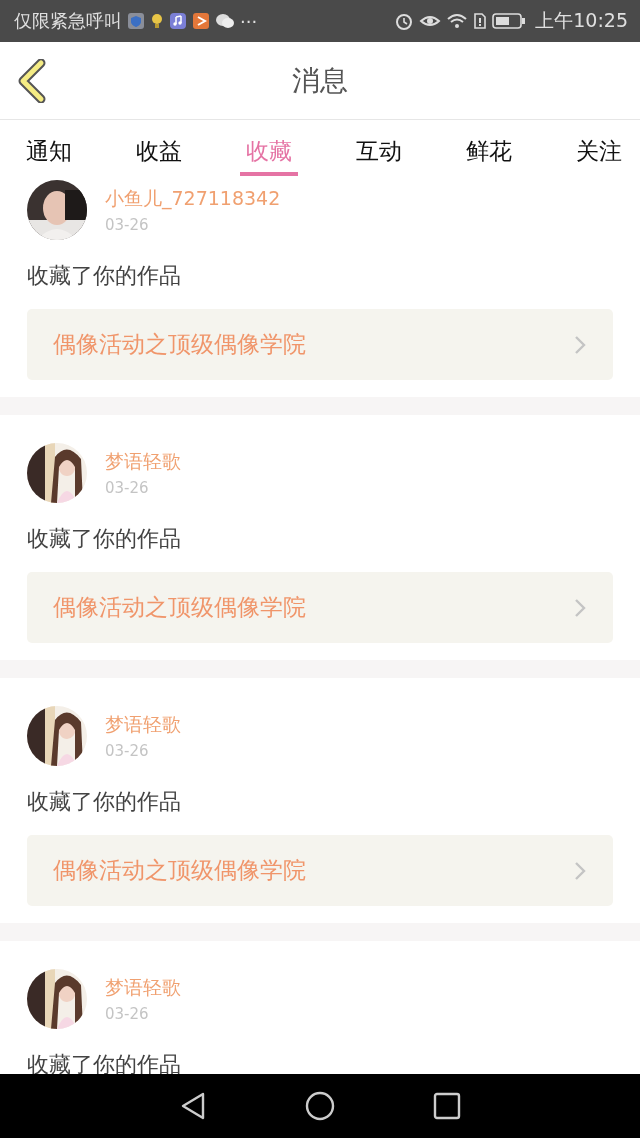 This screenshot has width=640, height=1138. What do you see at coordinates (157, 21) in the screenshot?
I see `bulb-icon` at bounding box center [157, 21].